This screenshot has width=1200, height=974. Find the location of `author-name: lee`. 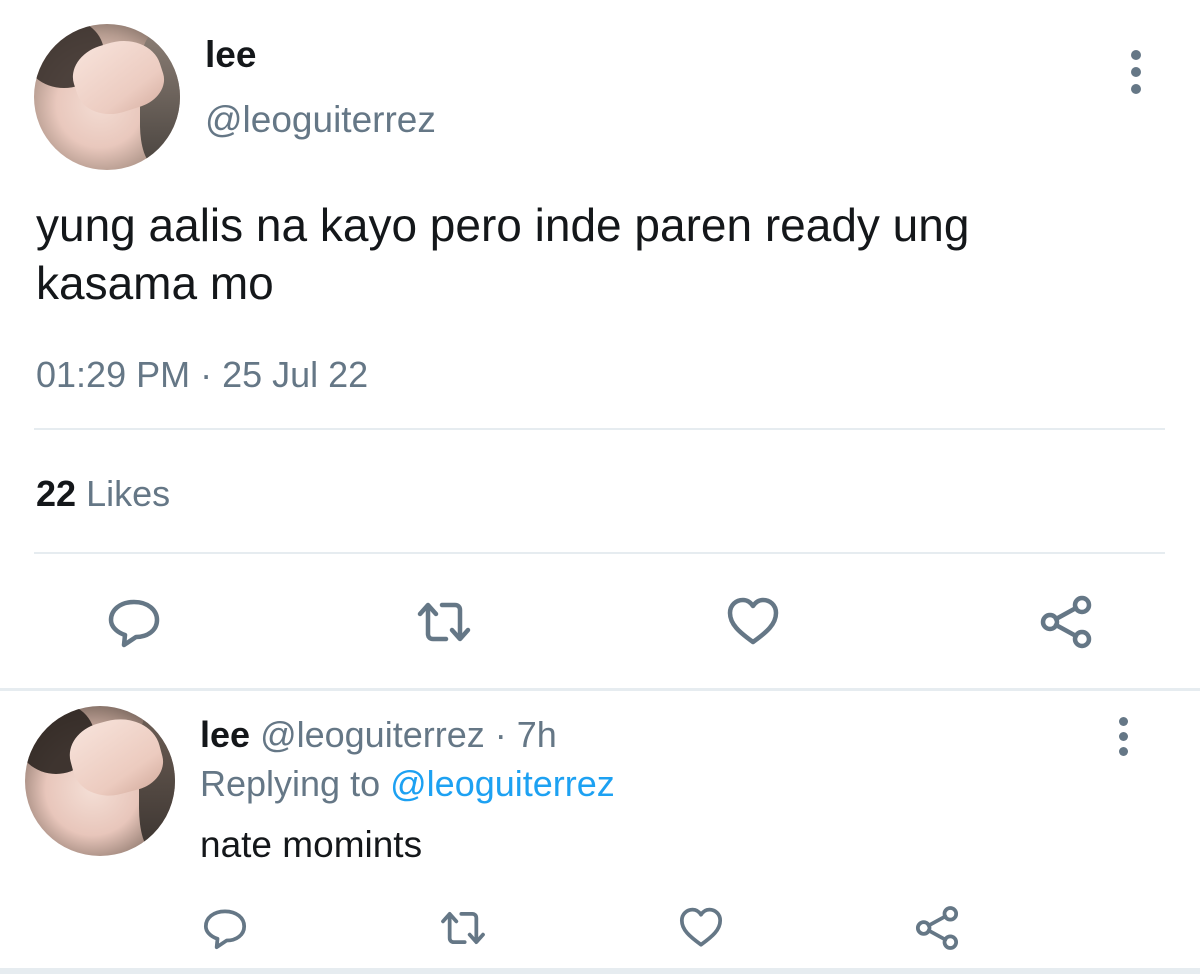

author-name: lee is located at coordinates (230, 55).